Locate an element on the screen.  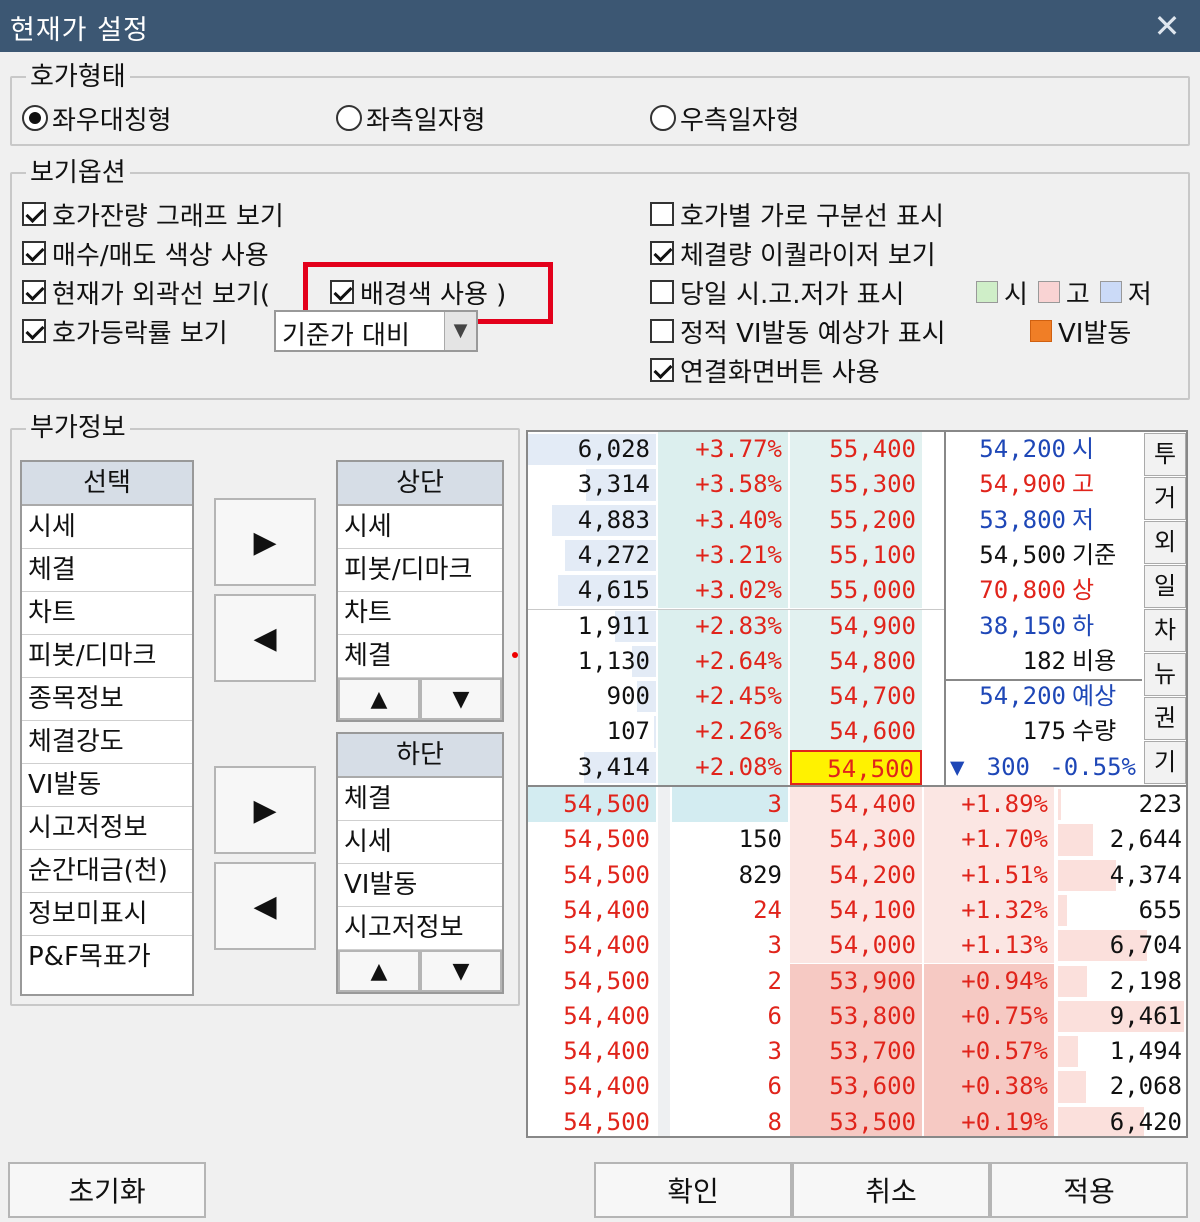
ask-pct: +3.02% is located at coordinates (723, 591).